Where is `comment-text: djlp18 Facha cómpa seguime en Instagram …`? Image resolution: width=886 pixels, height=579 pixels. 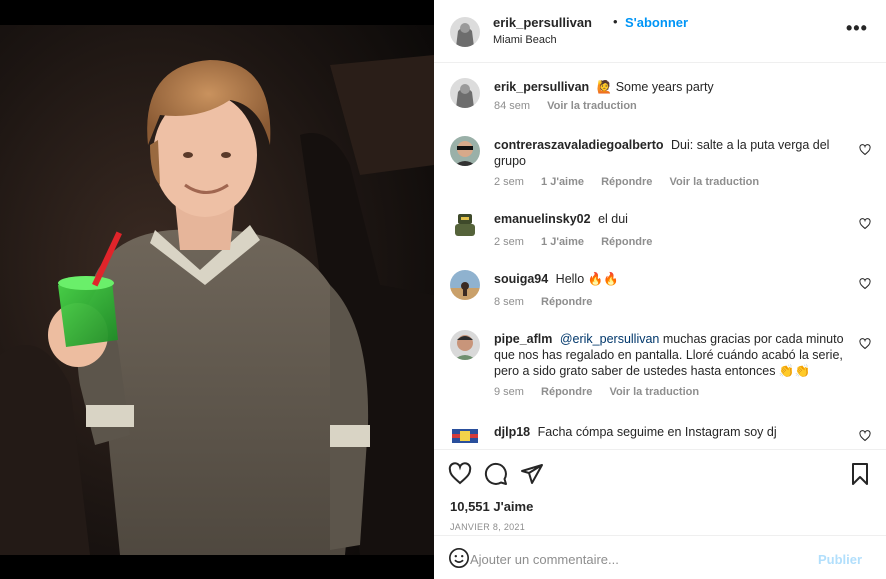
comment-text: djlp18 Facha cómpa seguime en Instagram … is located at coordinates (674, 432).